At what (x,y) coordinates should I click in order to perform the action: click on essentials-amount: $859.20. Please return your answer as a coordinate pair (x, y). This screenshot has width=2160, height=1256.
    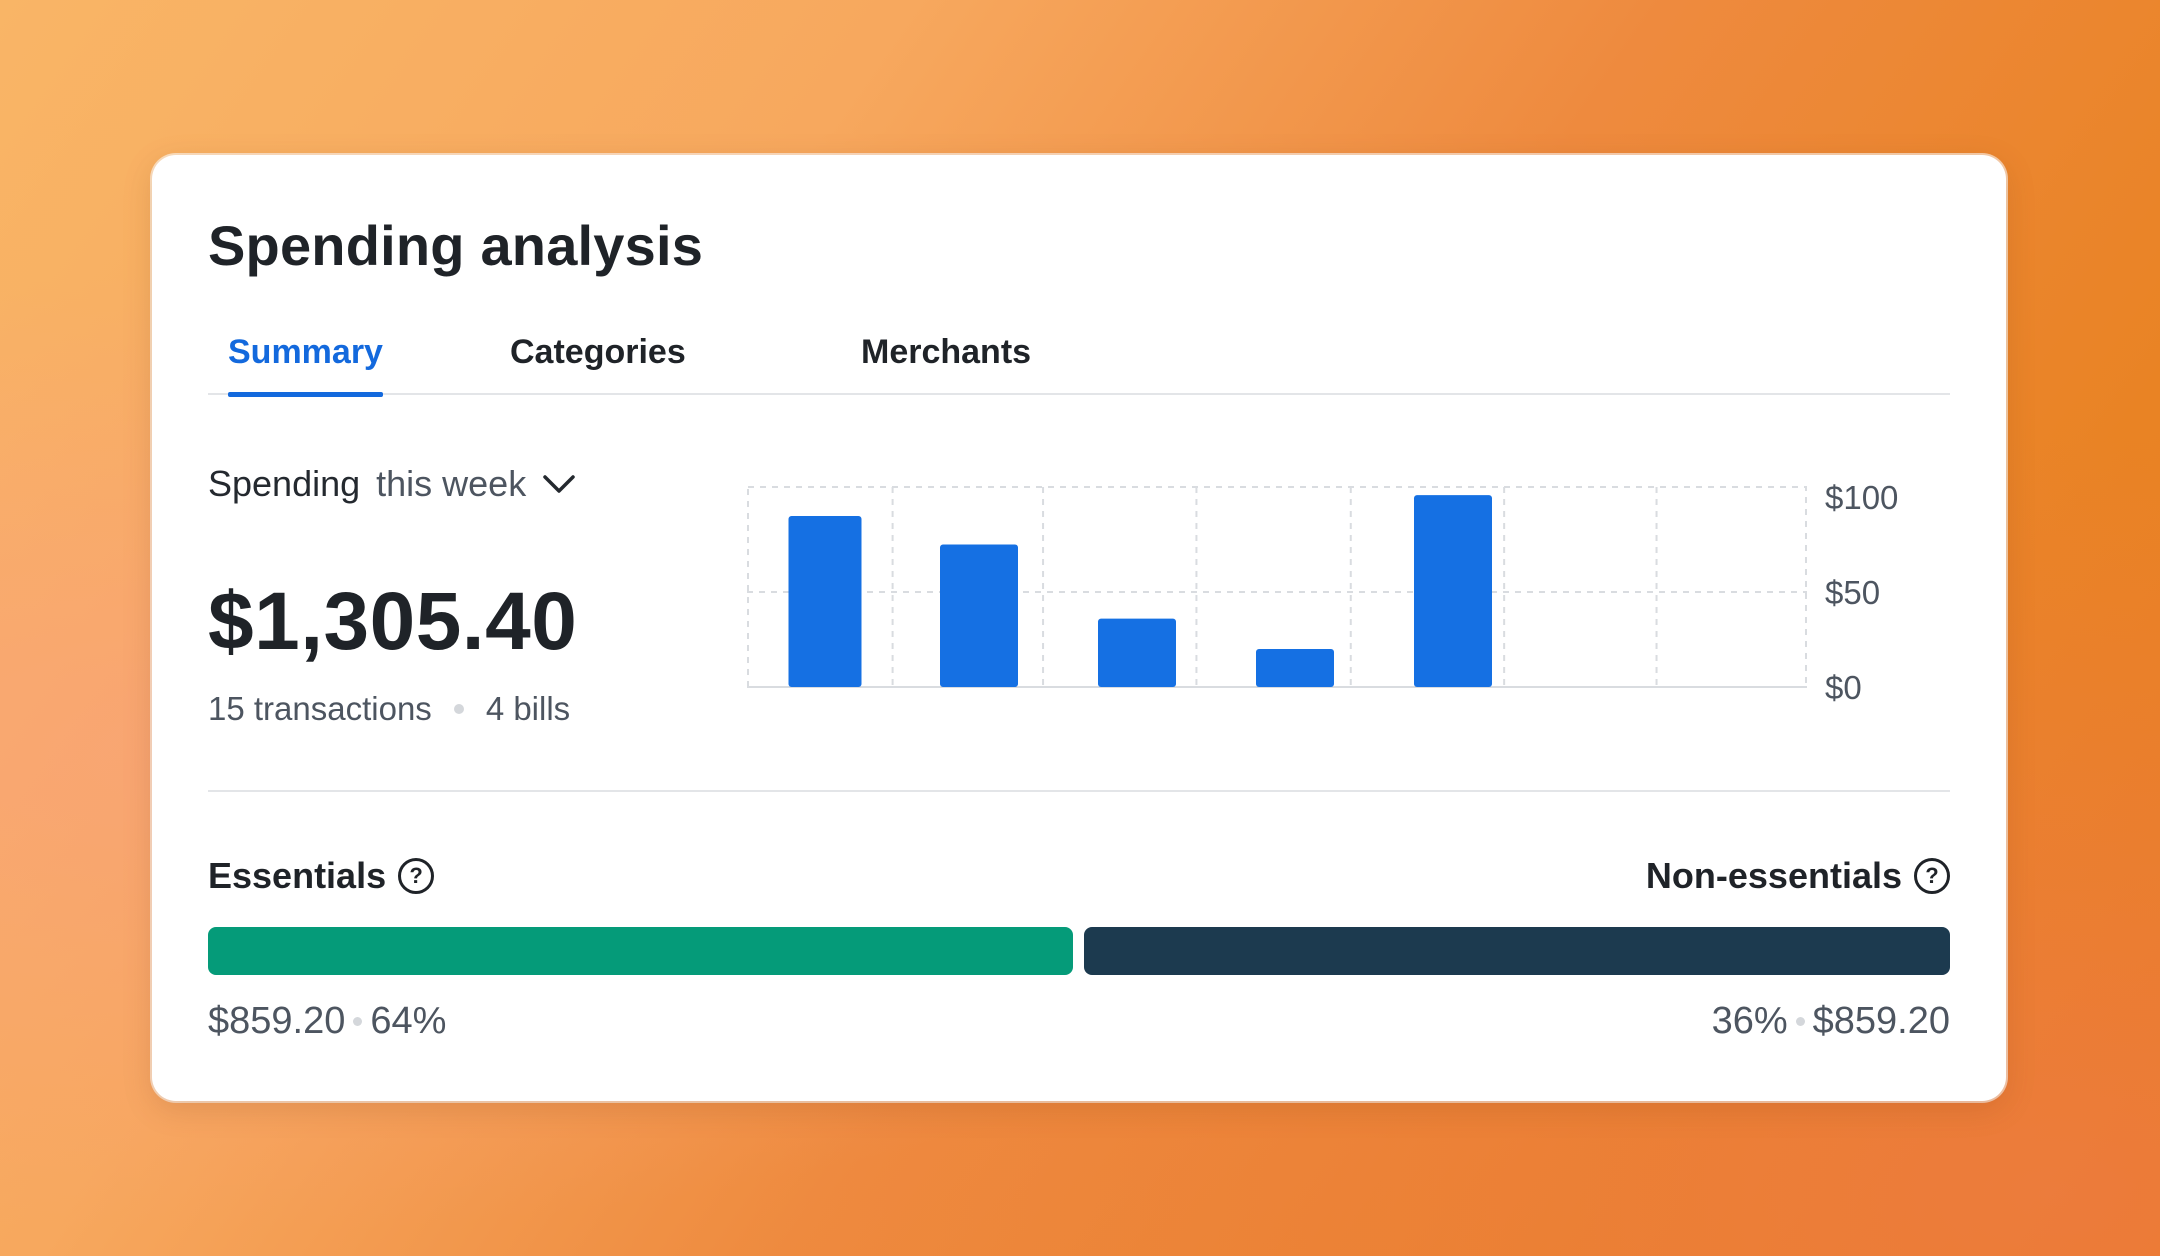
    Looking at the image, I should click on (277, 1021).